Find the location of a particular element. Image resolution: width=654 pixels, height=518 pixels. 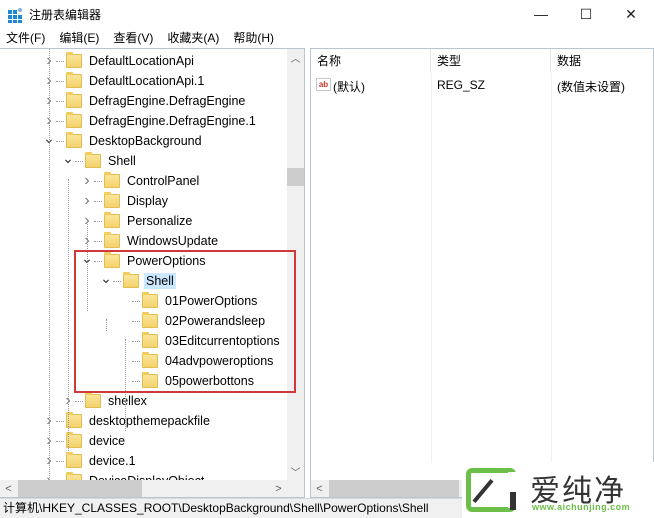

scroll-corner is located at coordinates (295, 488).